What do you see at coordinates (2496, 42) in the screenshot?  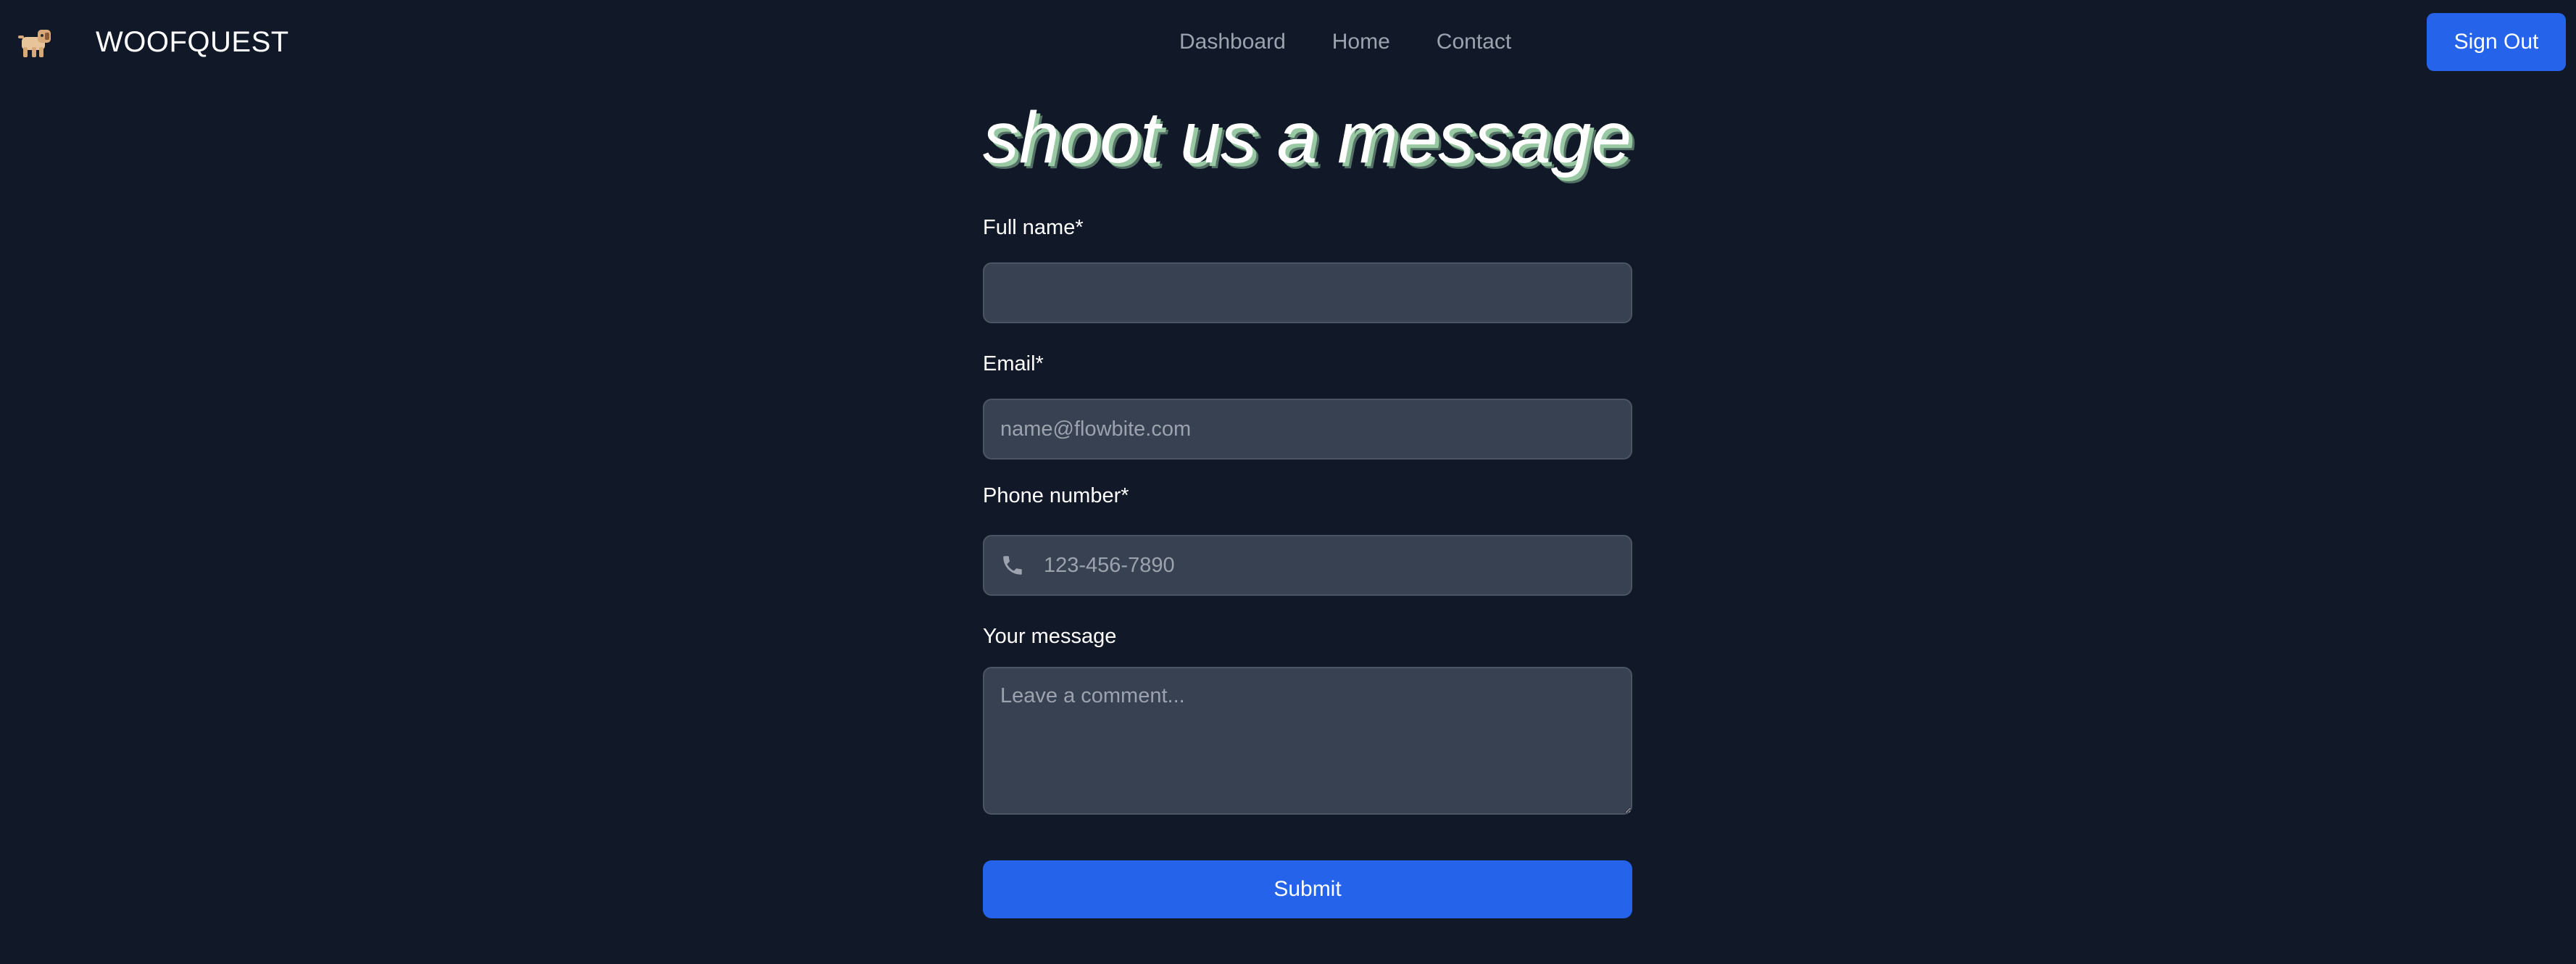 I see `sign-out-button: Sign Out` at bounding box center [2496, 42].